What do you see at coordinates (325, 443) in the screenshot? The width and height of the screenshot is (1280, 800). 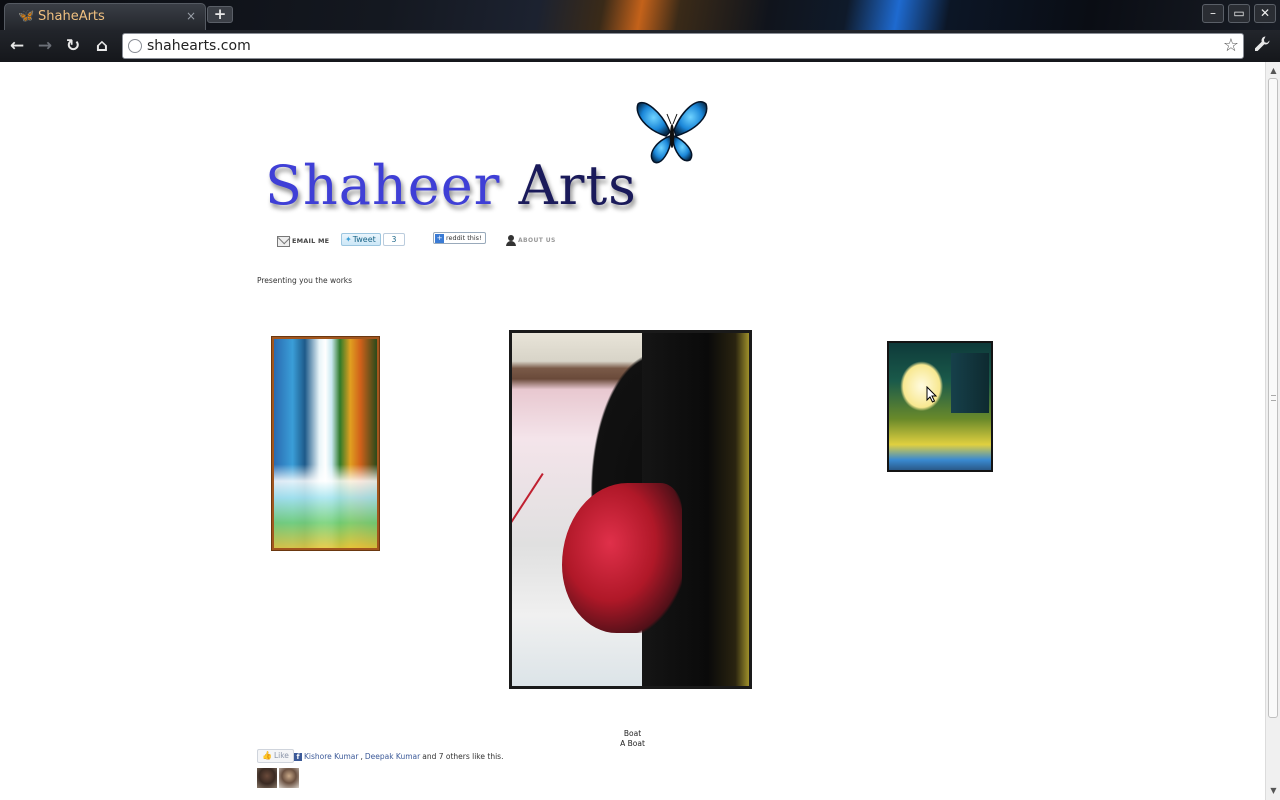 I see `painting-waterfall-thumbnail` at bounding box center [325, 443].